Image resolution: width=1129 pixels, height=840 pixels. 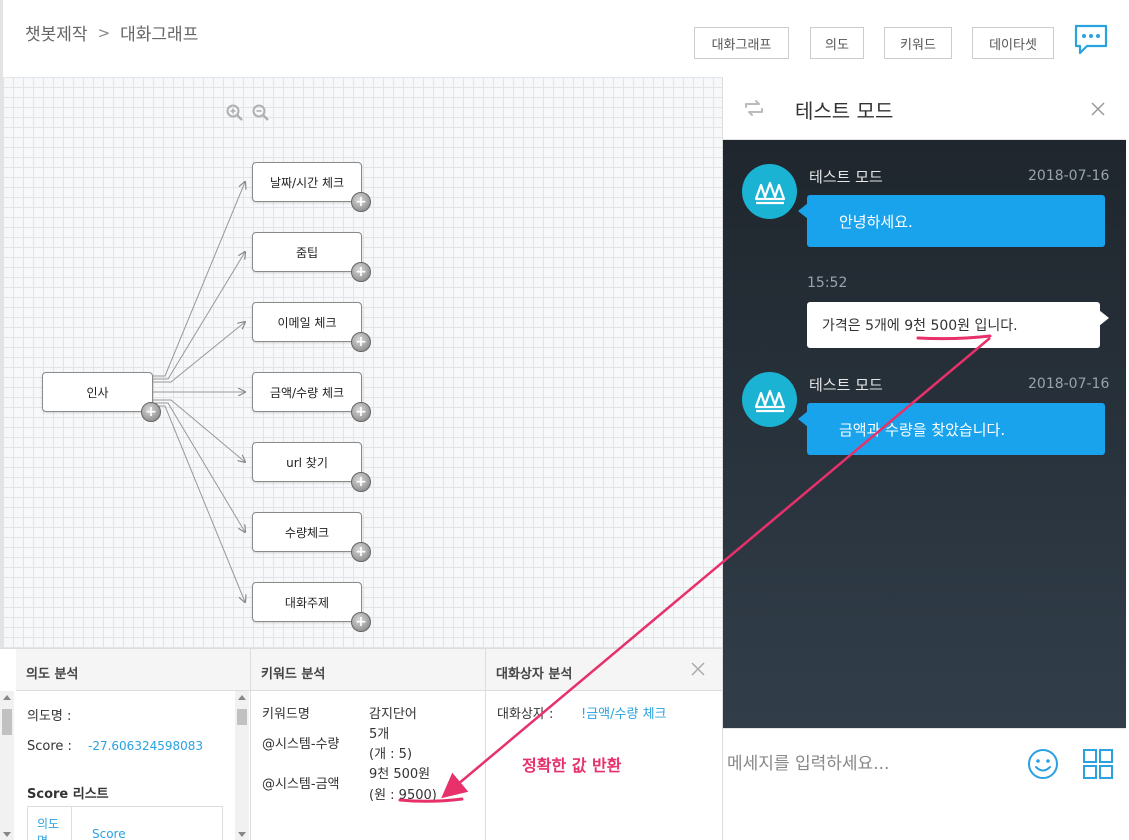 I want to click on graph-node-quantity: 수량체크, so click(x=307, y=532).